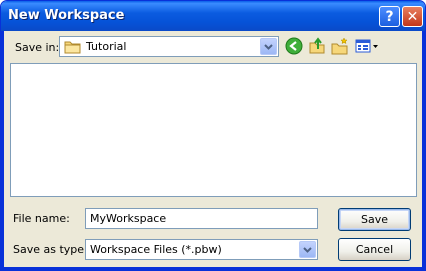 The height and width of the screenshot is (271, 426). What do you see at coordinates (2, 150) in the screenshot?
I see `window-frame-left` at bounding box center [2, 150].